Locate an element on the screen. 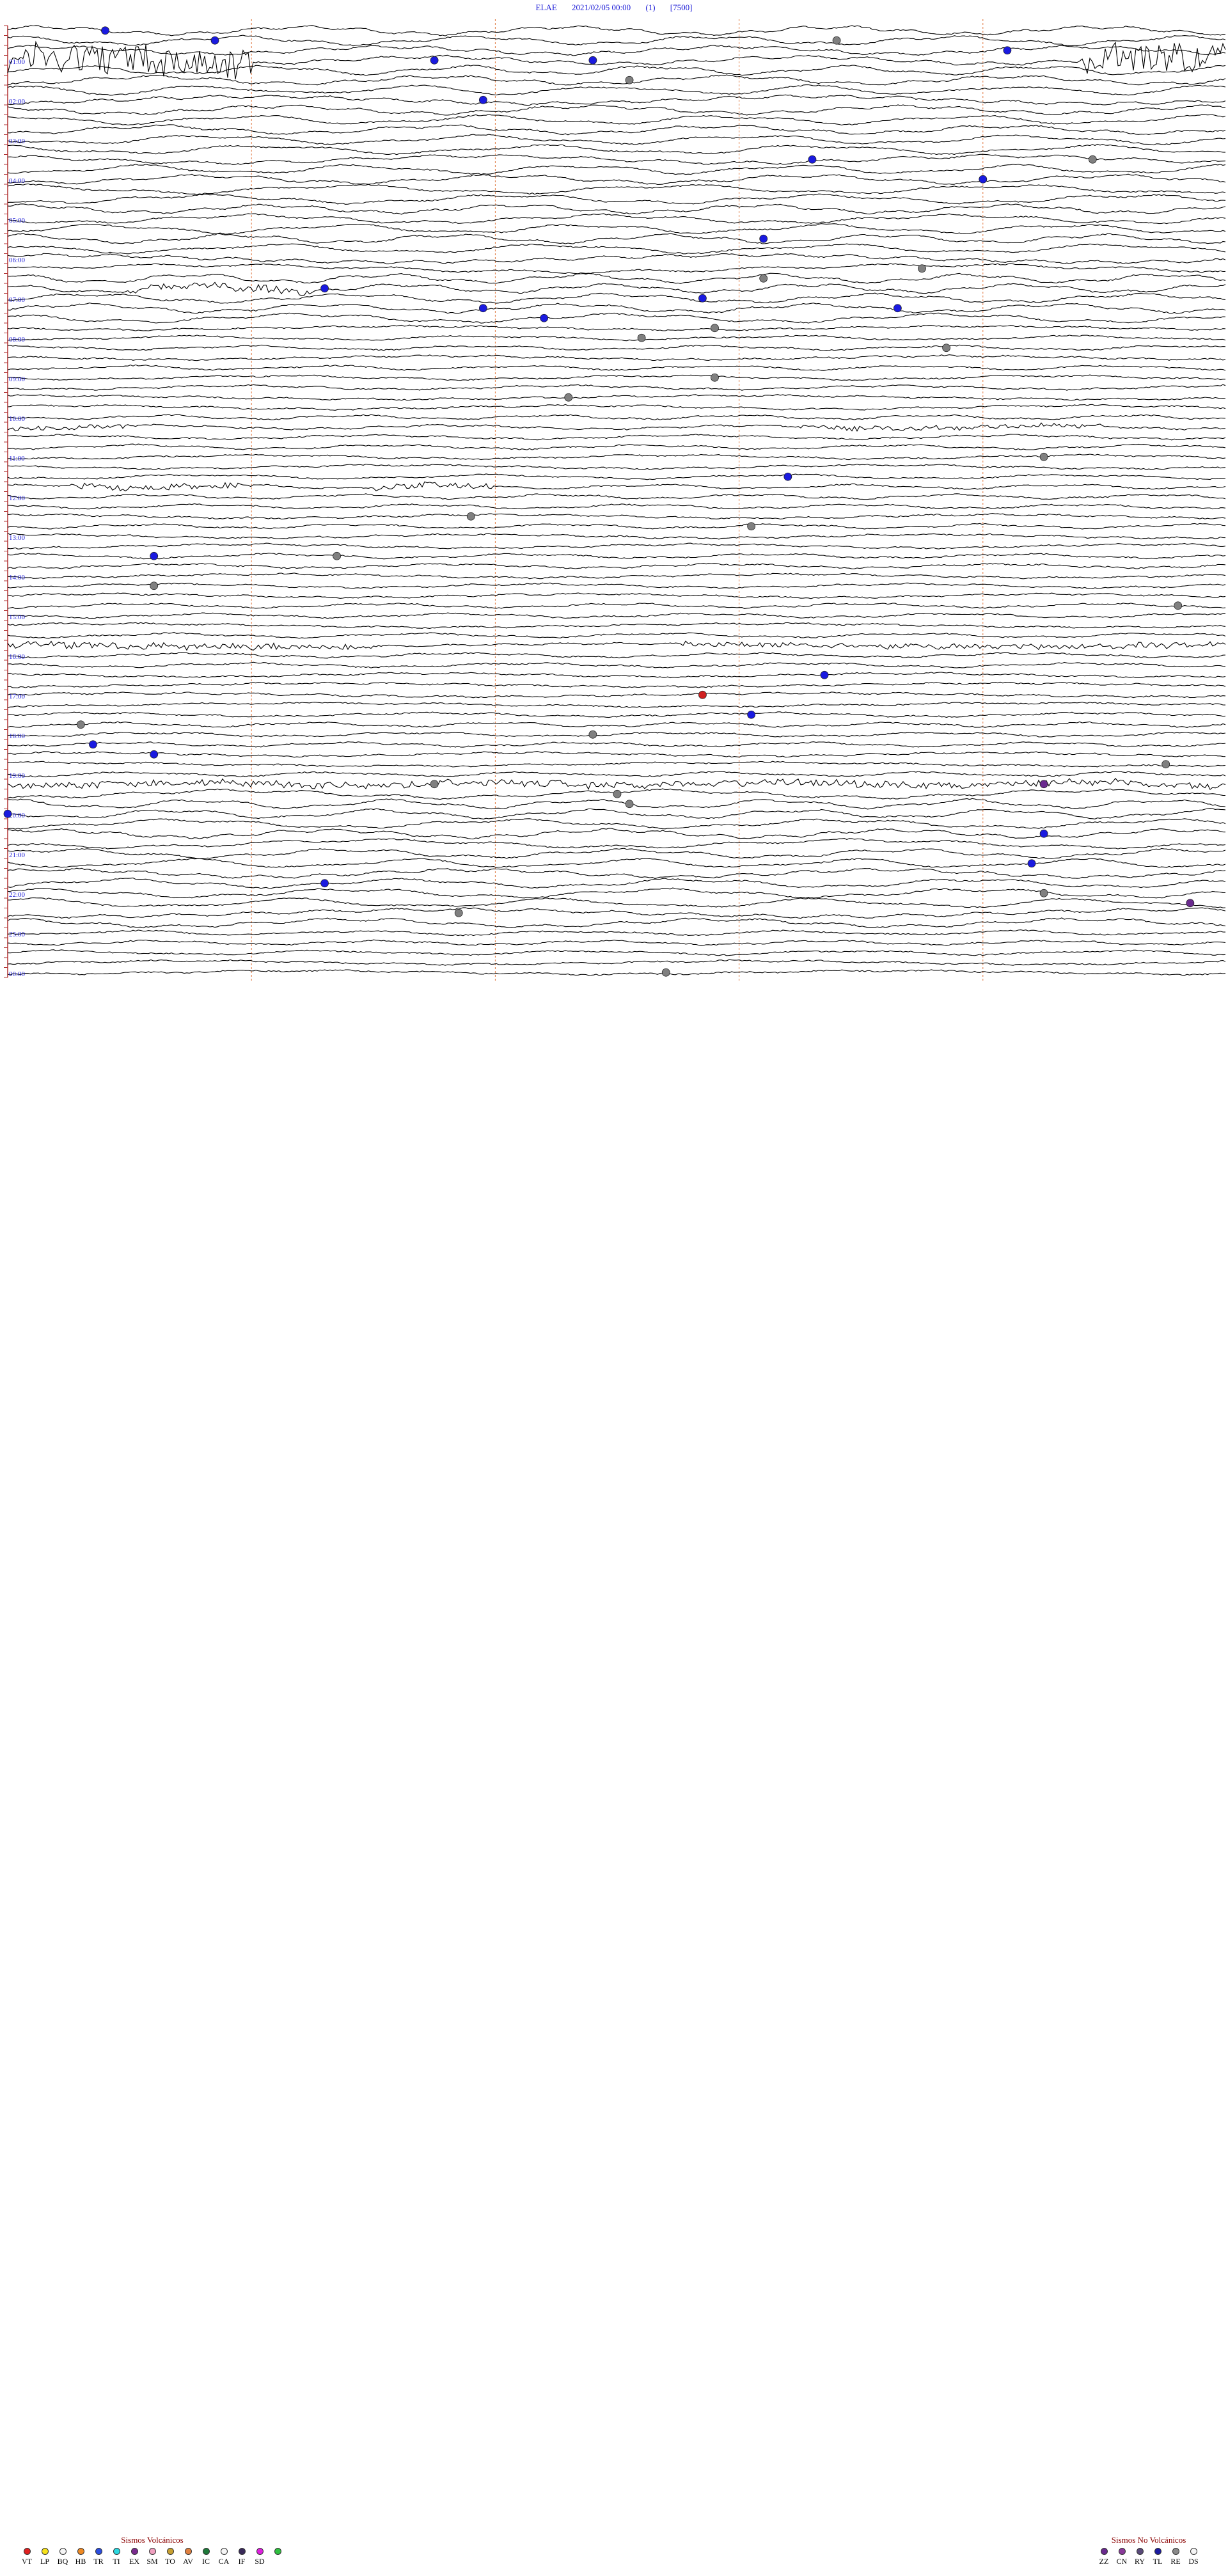 This screenshot has height=2576, width=1228. legend-volcanic-label: CA is located at coordinates (224, 2561).